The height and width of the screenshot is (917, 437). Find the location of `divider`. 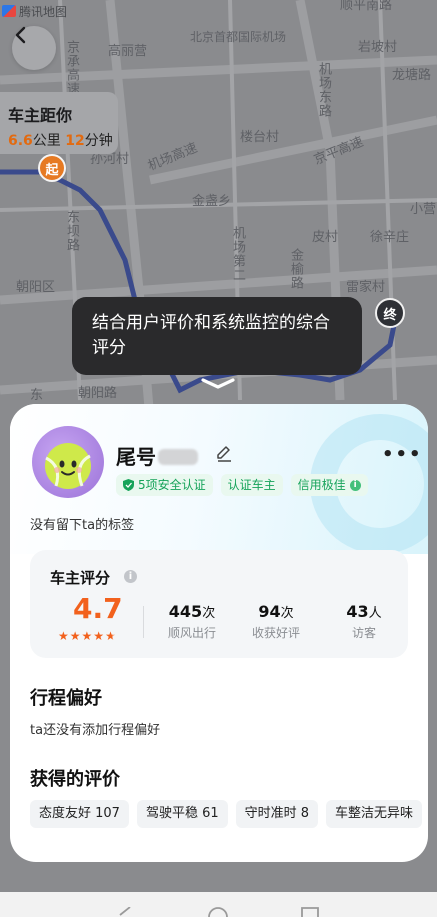

divider is located at coordinates (143, 622).